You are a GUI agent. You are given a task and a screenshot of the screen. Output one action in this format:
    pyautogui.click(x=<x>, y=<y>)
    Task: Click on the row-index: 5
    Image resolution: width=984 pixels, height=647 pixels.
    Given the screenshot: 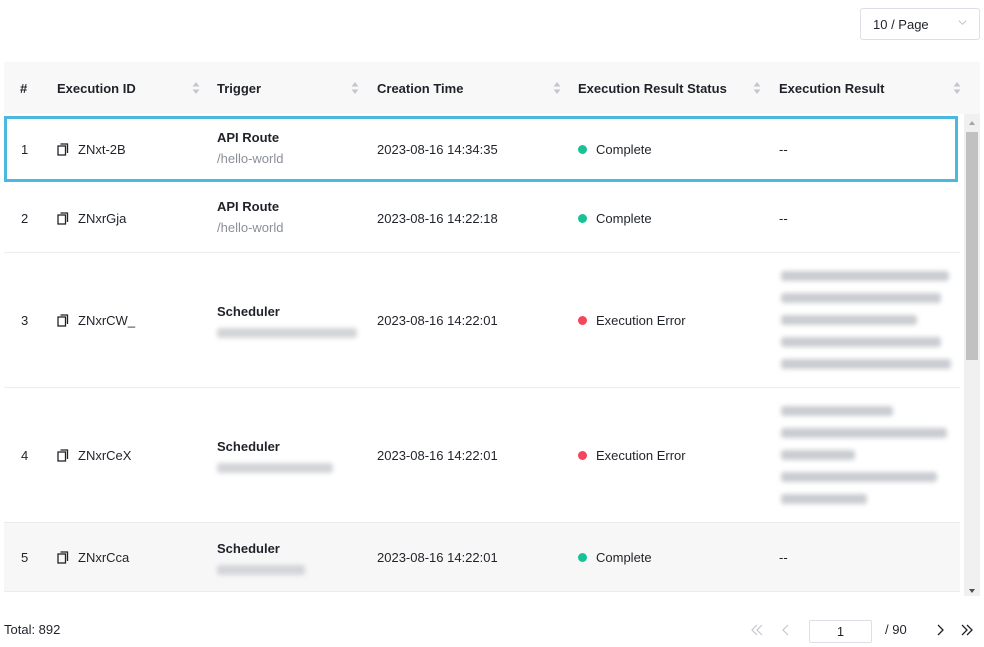 What is the action you would take?
    pyautogui.click(x=25, y=557)
    